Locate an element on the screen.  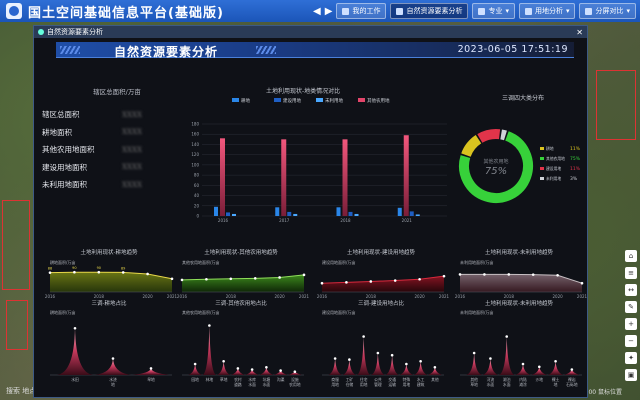
window-title: 自然资源要素分析 is located at coordinates (75, 32).